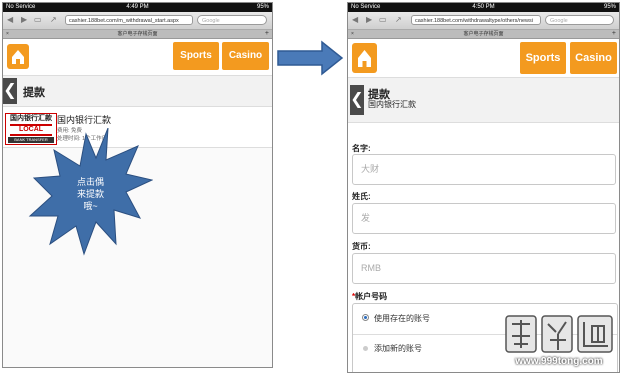 The height and width of the screenshot is (373, 620). I want to click on watermark: www.999tong.com, so click(559, 341).